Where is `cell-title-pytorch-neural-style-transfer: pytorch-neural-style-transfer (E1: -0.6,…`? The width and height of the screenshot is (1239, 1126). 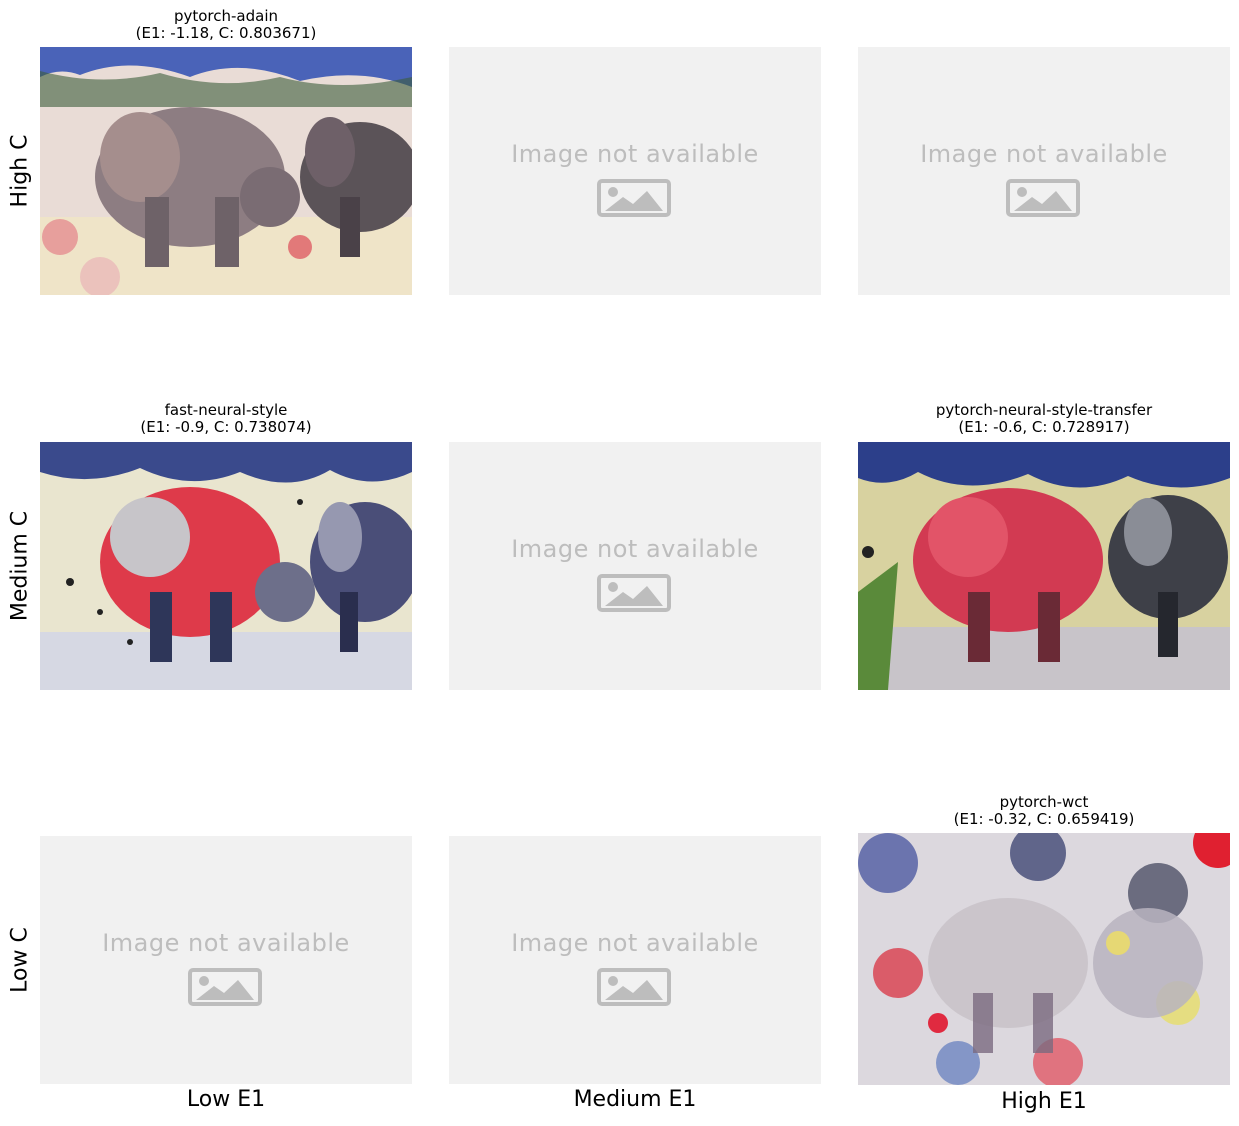 cell-title-pytorch-neural-style-transfer: pytorch-neural-style-transfer (E1: -0.6,… is located at coordinates (1044, 419).